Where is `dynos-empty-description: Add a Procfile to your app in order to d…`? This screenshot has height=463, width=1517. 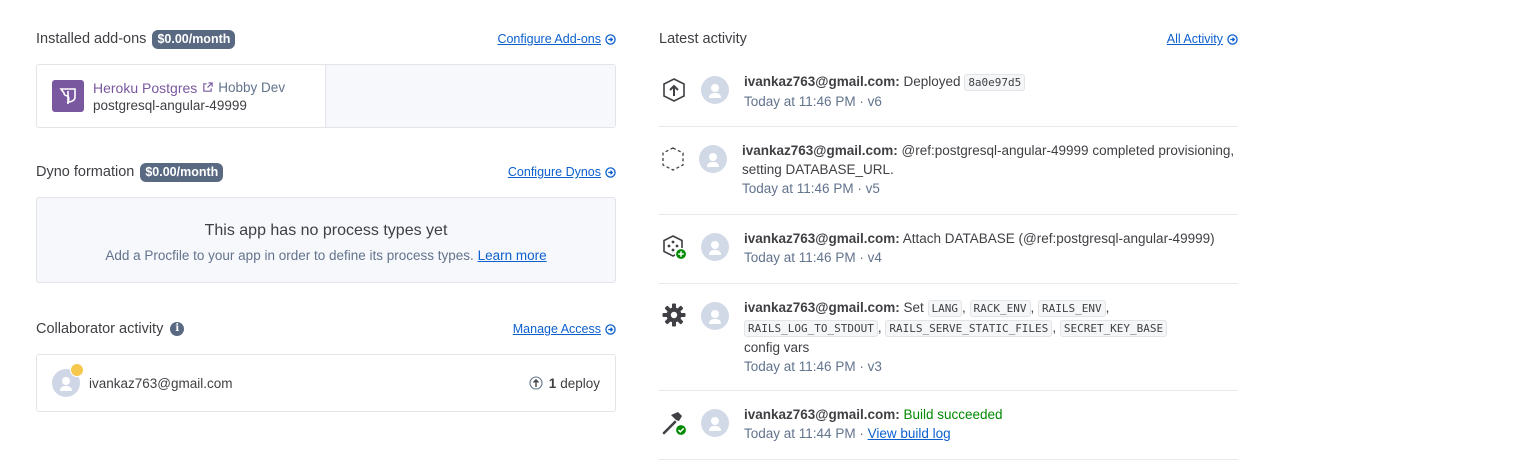
dynos-empty-description: Add a Procfile to your app in order to d… is located at coordinates (289, 255).